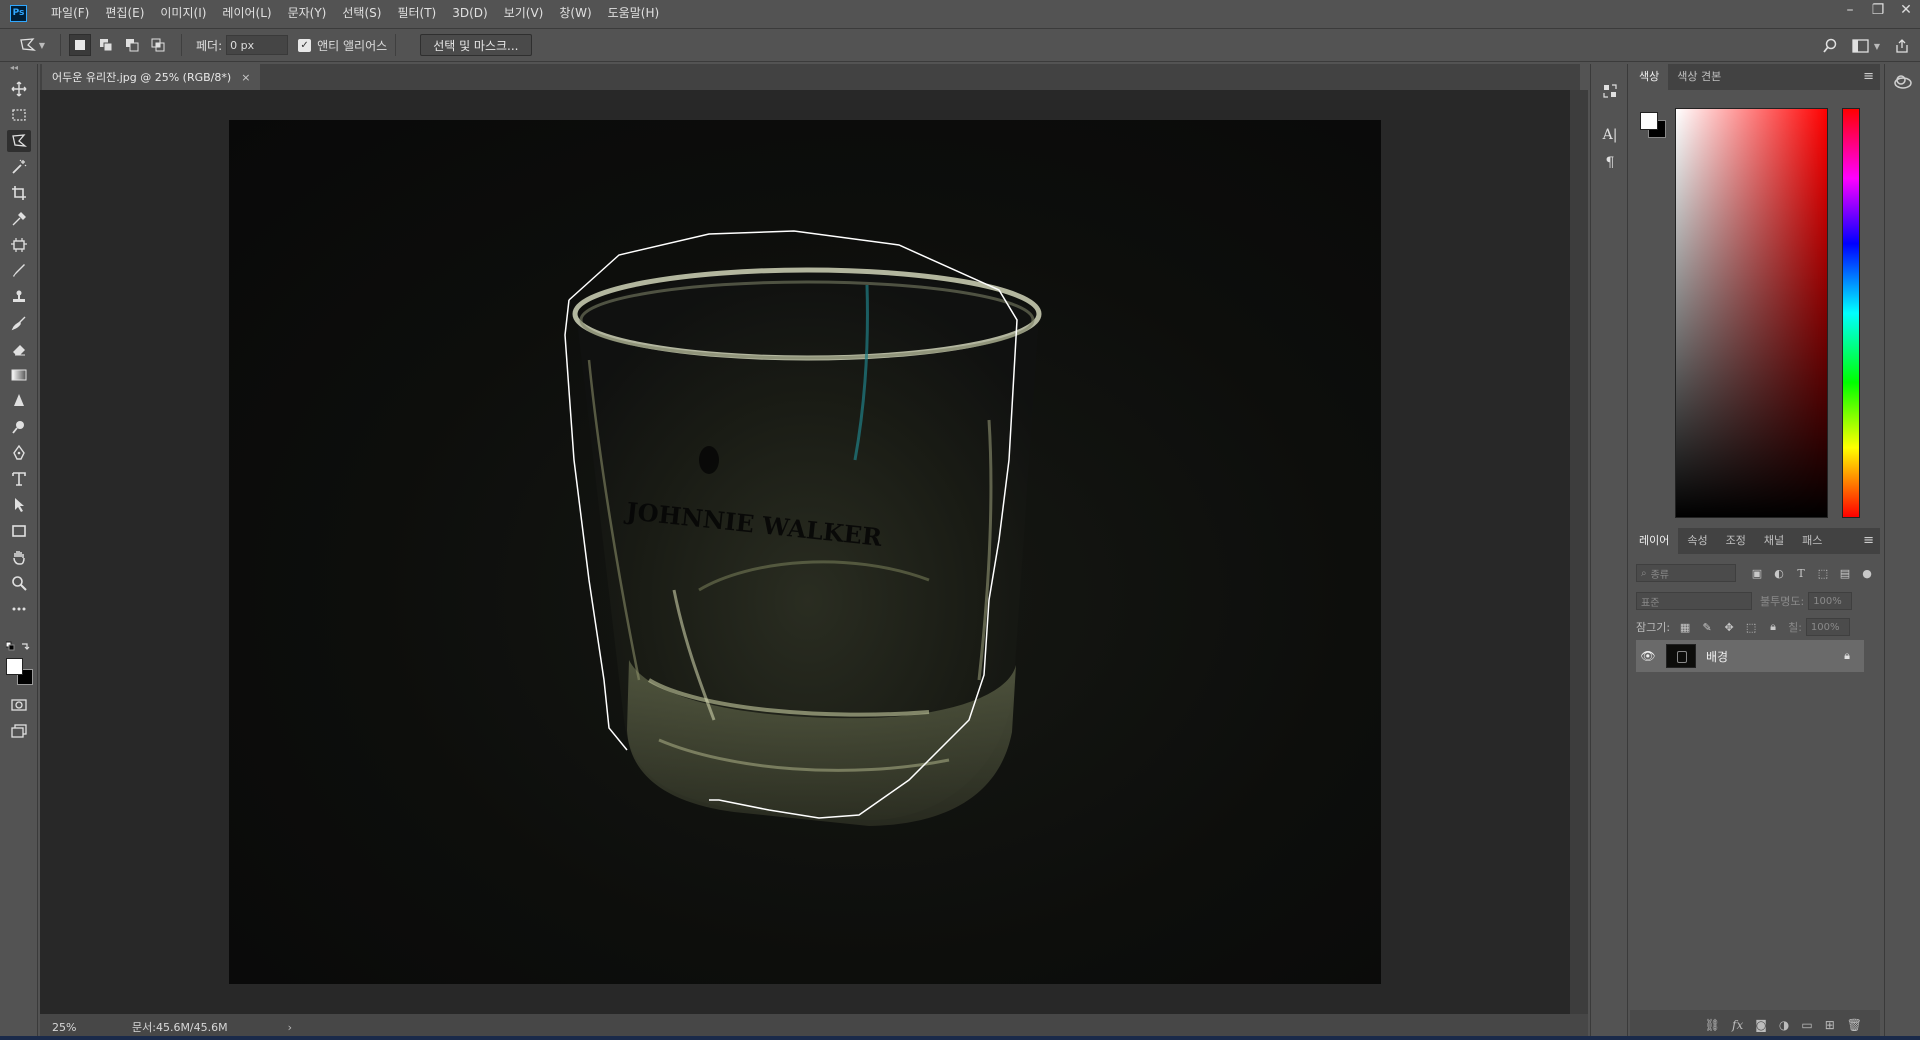 The width and height of the screenshot is (1920, 1040). I want to click on pen-tool, so click(19, 453).